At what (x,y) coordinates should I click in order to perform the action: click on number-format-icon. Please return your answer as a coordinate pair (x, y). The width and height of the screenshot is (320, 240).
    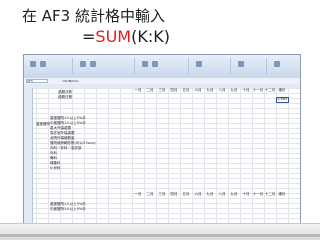
    Looking at the image, I should click on (199, 64).